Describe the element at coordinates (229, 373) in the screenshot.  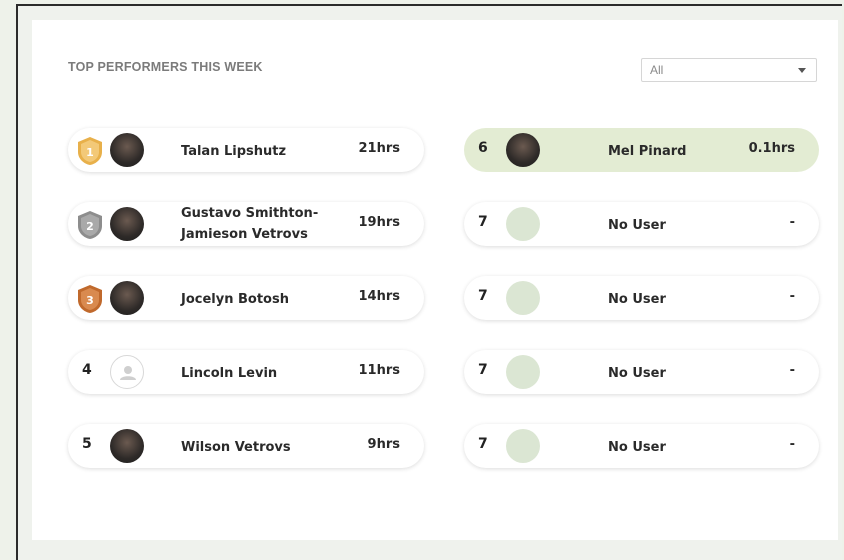
I see `user-name: Lincoln Levin` at that location.